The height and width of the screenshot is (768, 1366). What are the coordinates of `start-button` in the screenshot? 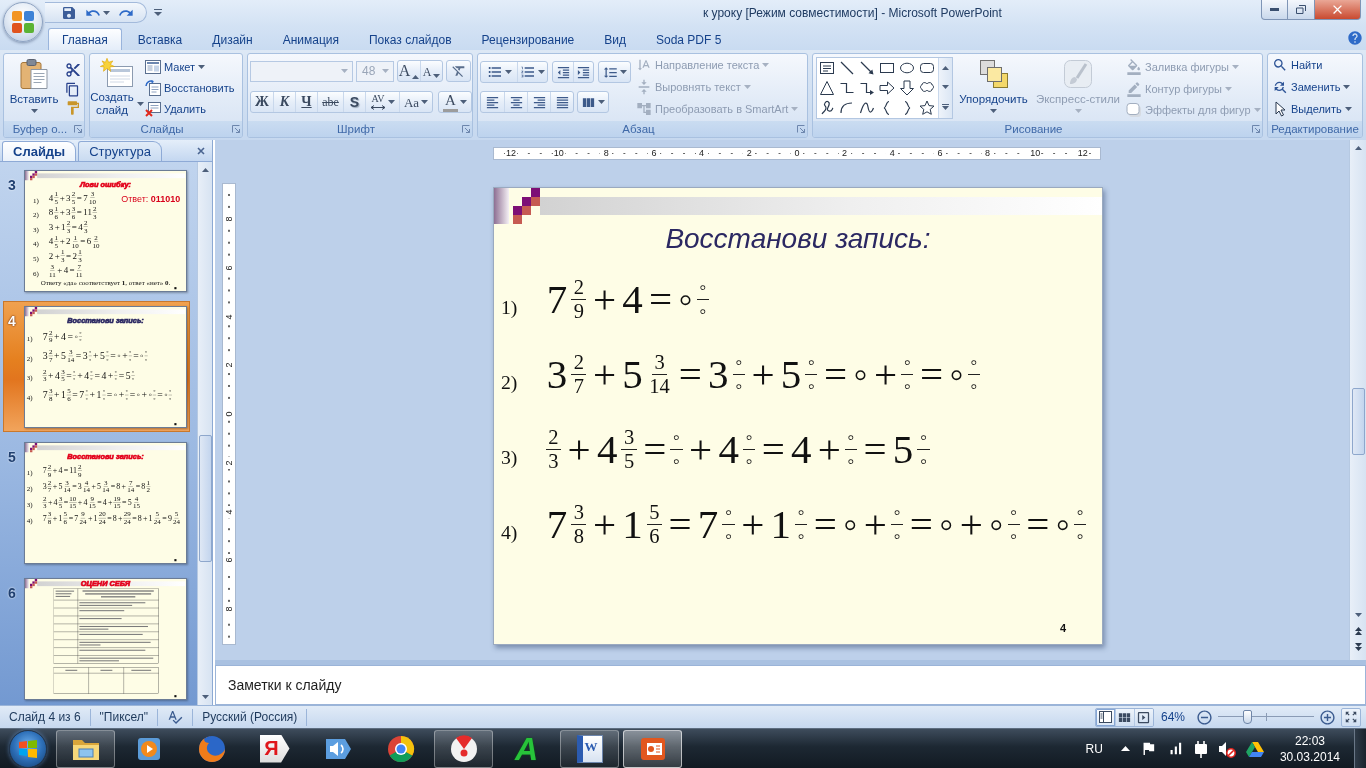 It's located at (28, 748).